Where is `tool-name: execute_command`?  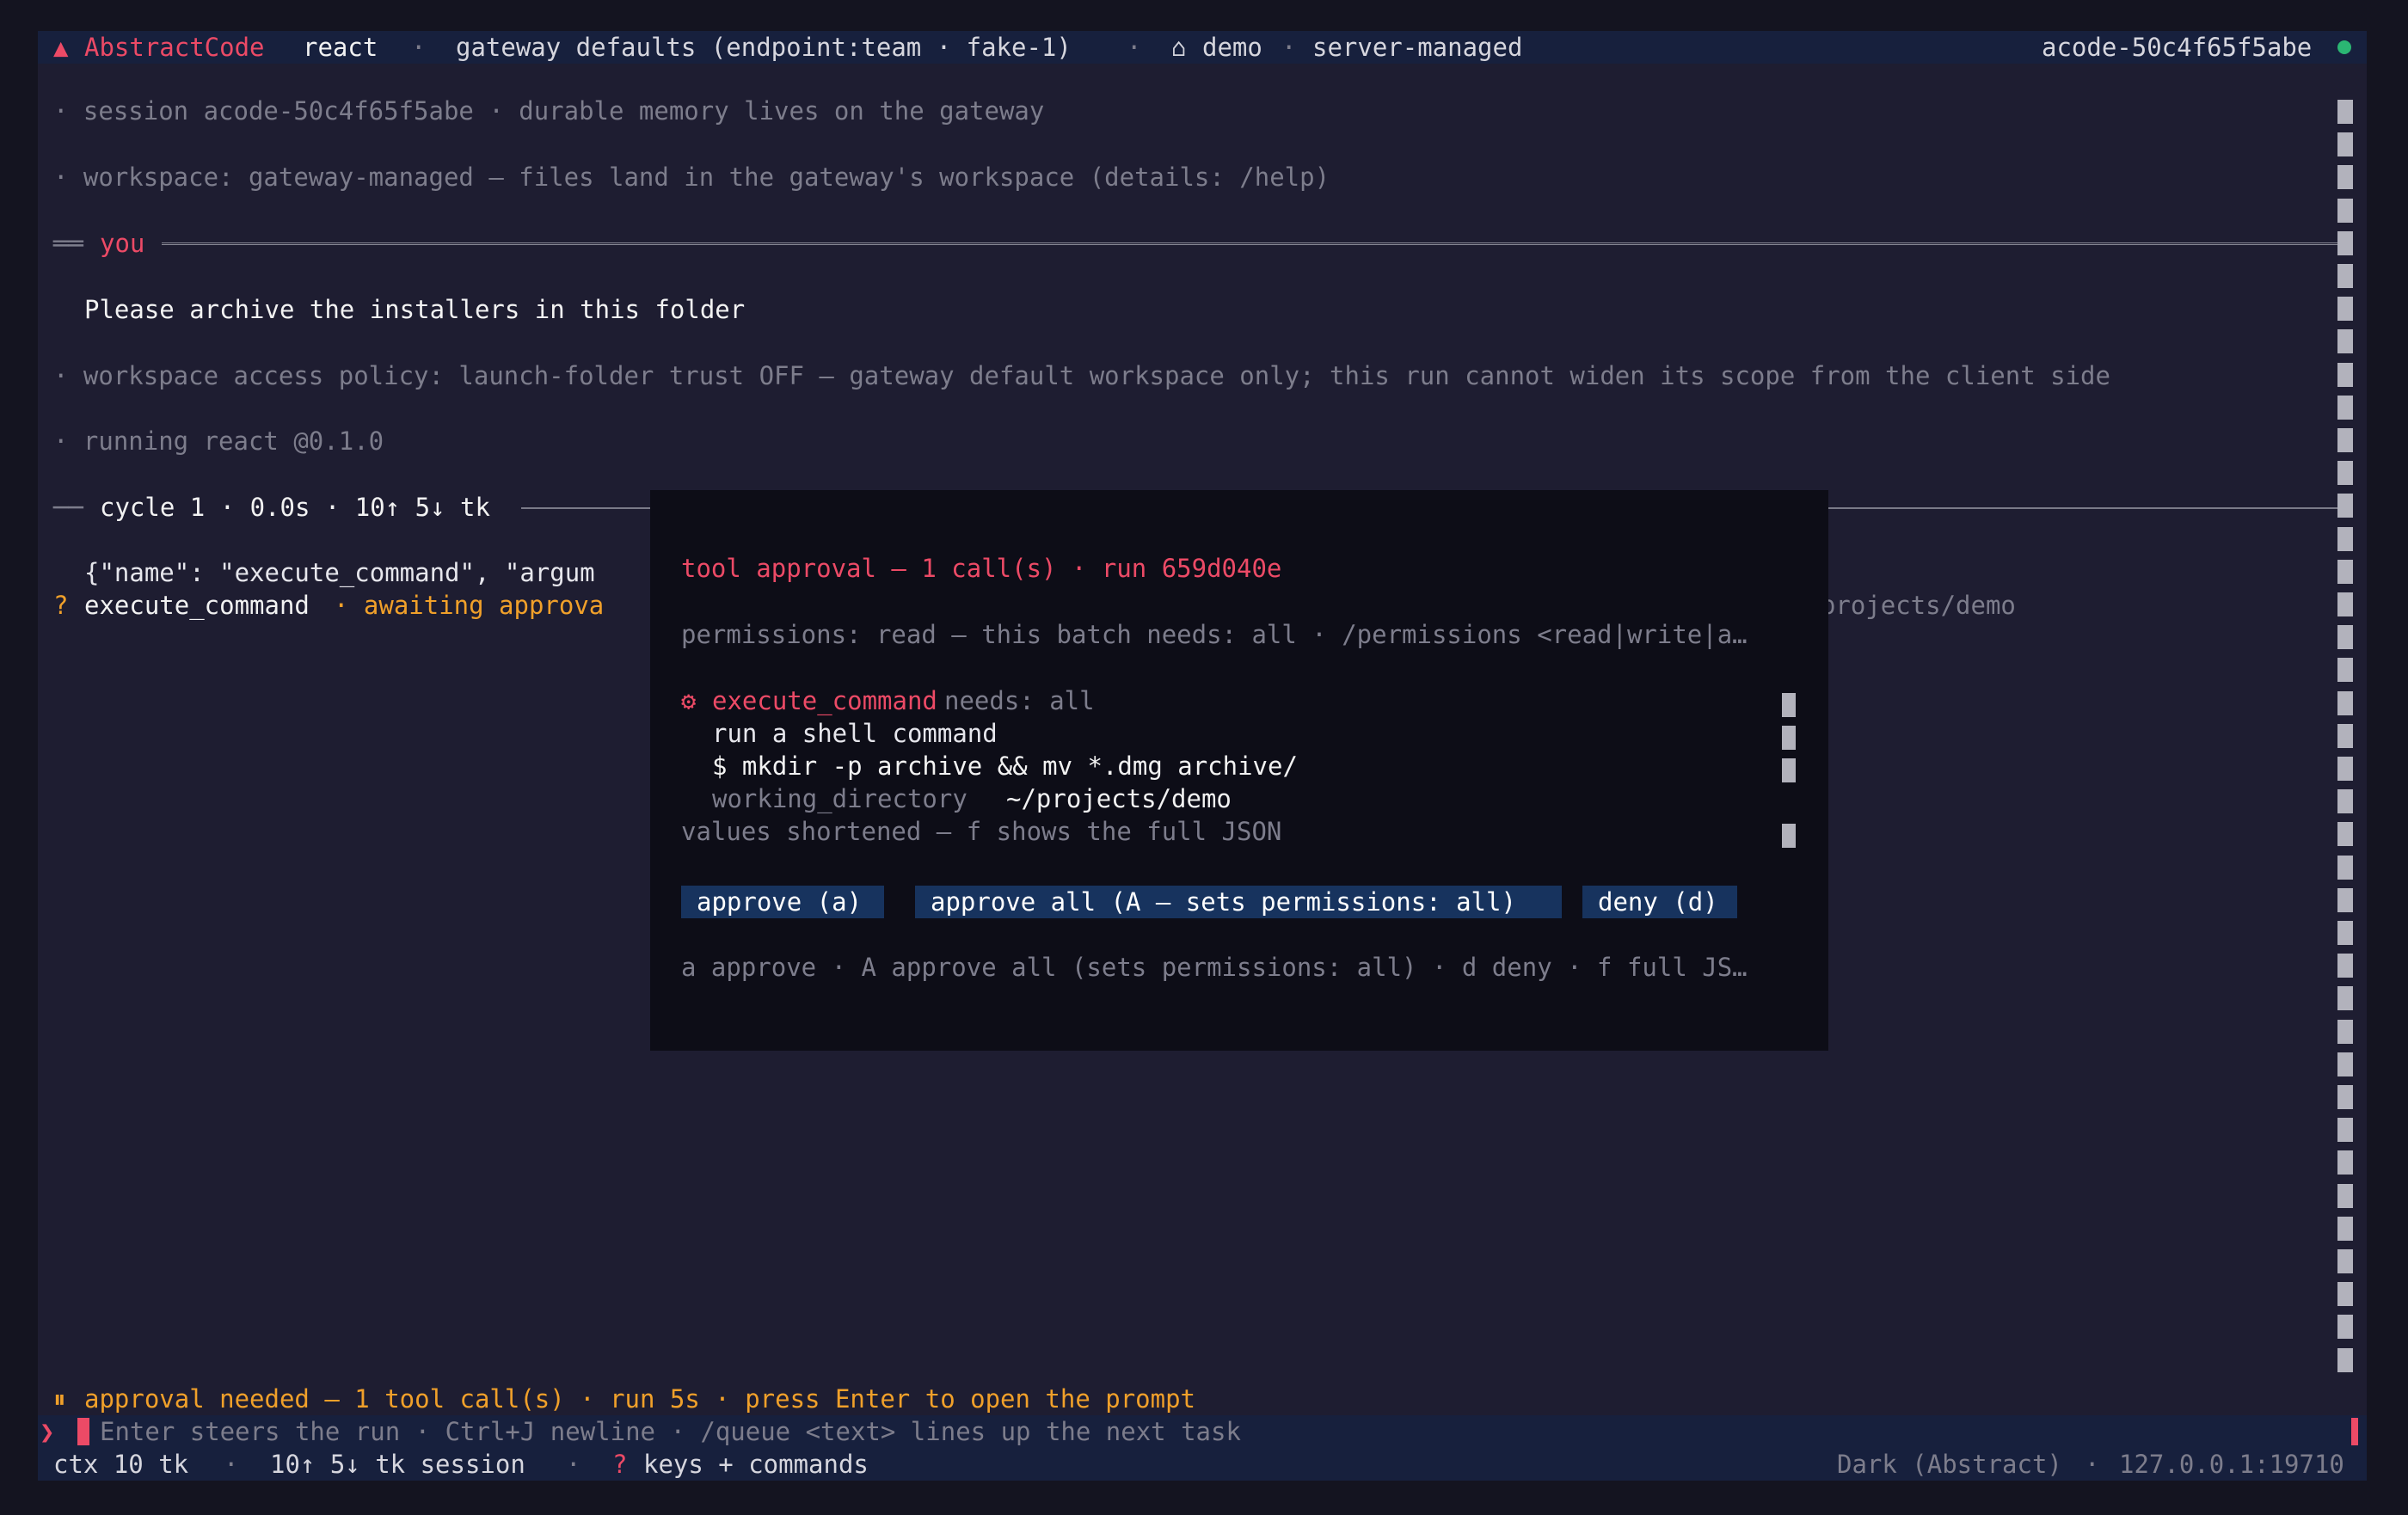 tool-name: execute_command is located at coordinates (824, 700).